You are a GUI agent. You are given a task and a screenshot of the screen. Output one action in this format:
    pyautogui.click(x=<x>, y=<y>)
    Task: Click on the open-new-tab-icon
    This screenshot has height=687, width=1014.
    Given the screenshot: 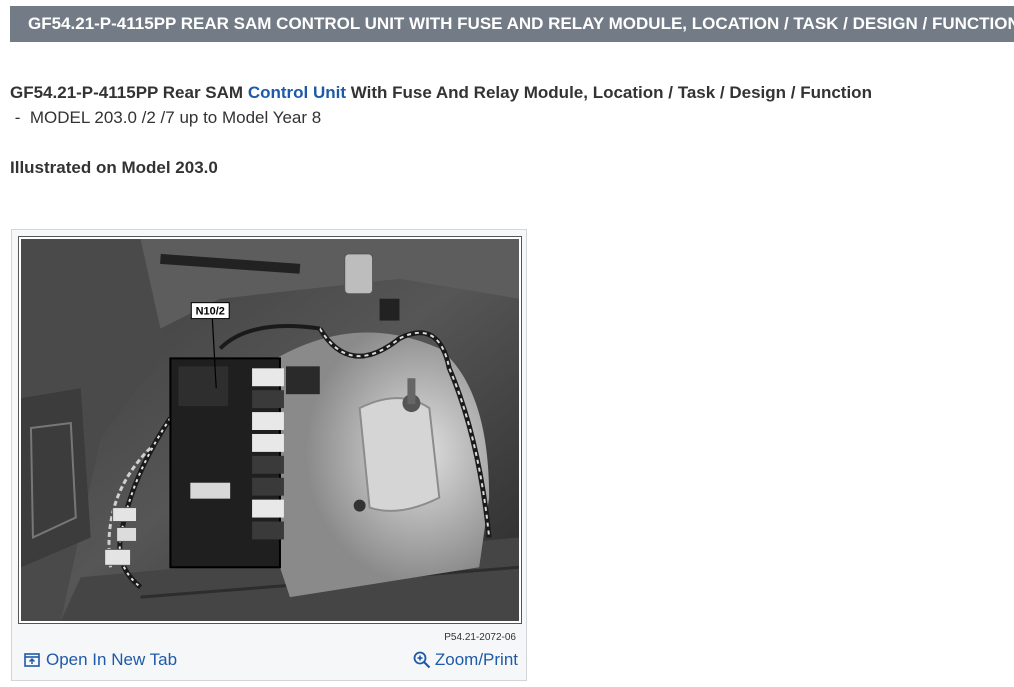 What is the action you would take?
    pyautogui.click(x=32, y=660)
    